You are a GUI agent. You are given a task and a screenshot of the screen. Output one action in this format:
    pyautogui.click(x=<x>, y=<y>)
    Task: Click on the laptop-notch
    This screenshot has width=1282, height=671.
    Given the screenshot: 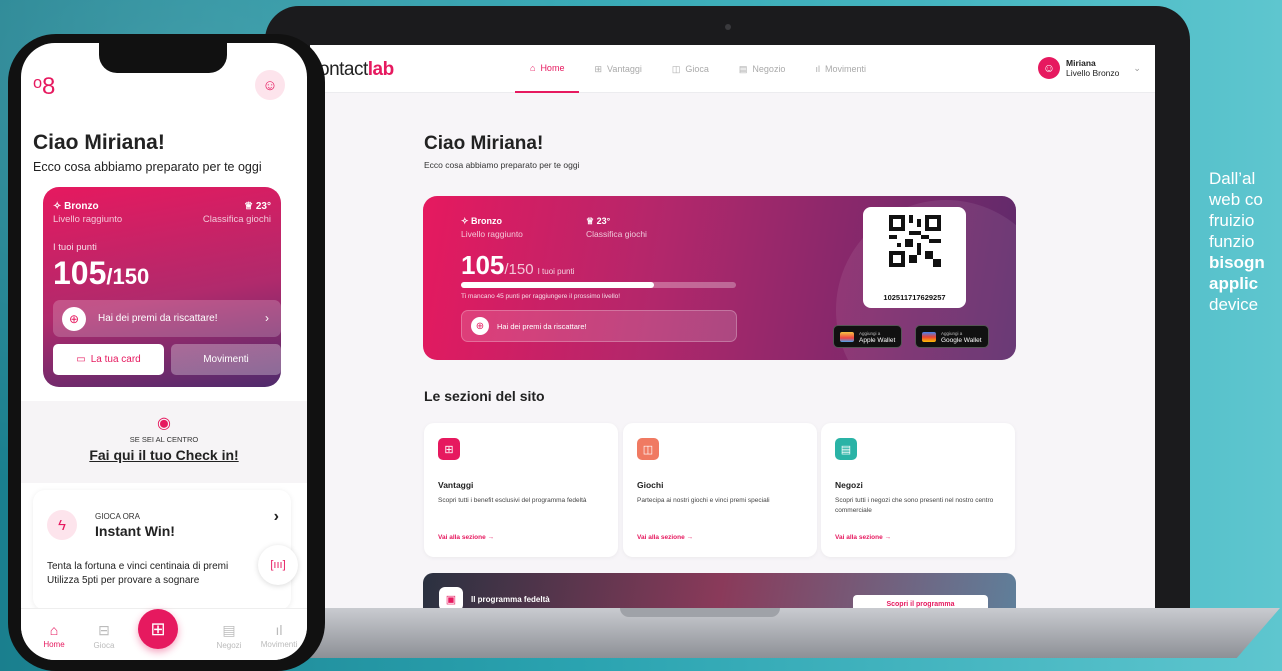 What is the action you would take?
    pyautogui.click(x=700, y=612)
    